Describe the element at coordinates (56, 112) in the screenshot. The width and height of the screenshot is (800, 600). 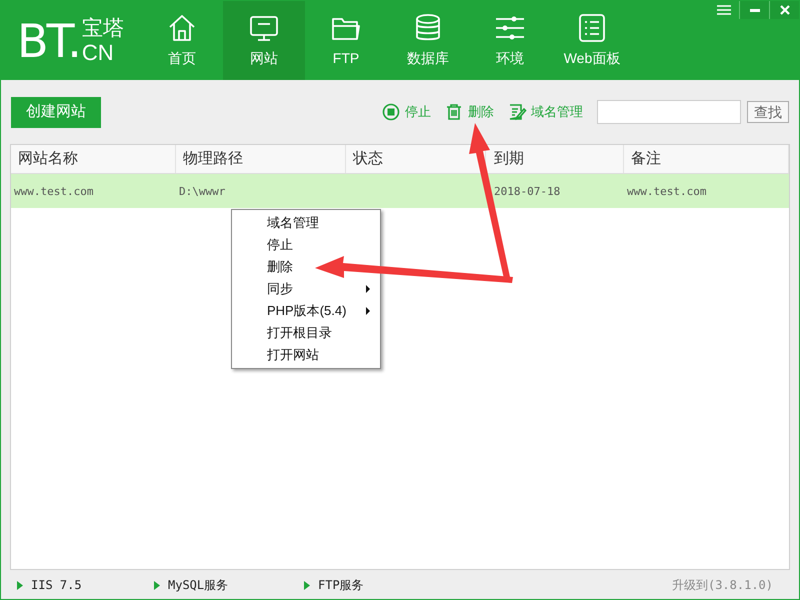
I see `create-site-button: 创建网站` at that location.